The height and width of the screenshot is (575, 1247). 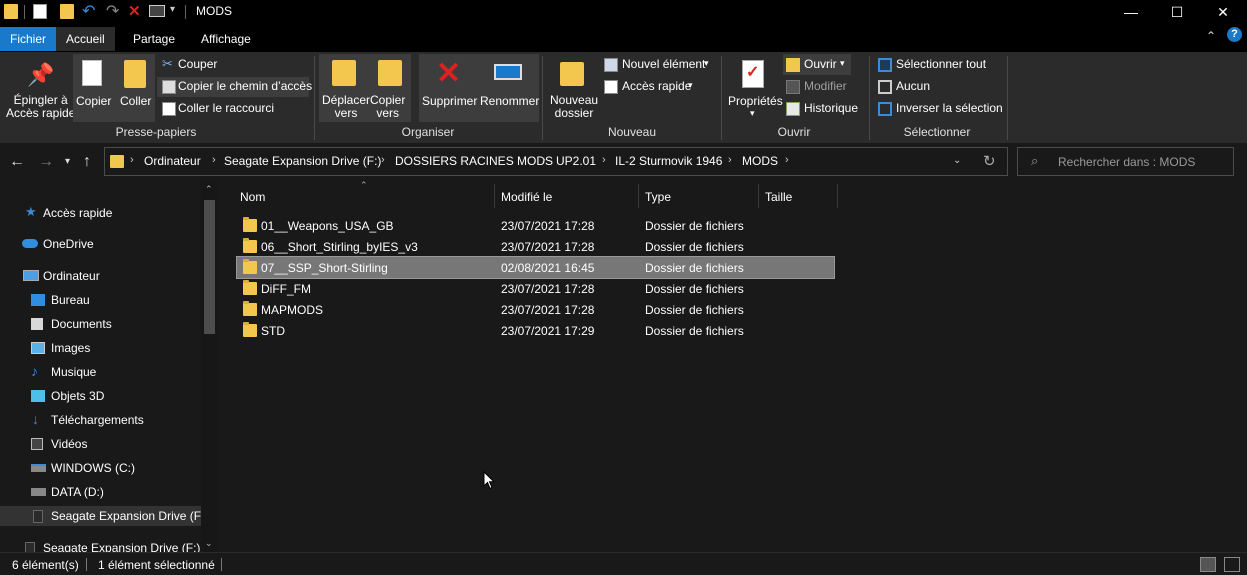 What do you see at coordinates (67, 161) in the screenshot?
I see `recent-locations-chevron-icon: ▾` at bounding box center [67, 161].